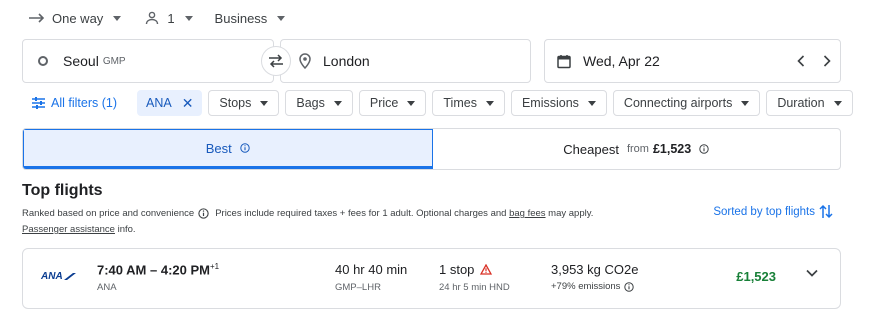 This screenshot has width=875, height=320. Describe the element at coordinates (756, 276) in the screenshot. I see `flight-price: £1,523` at that location.